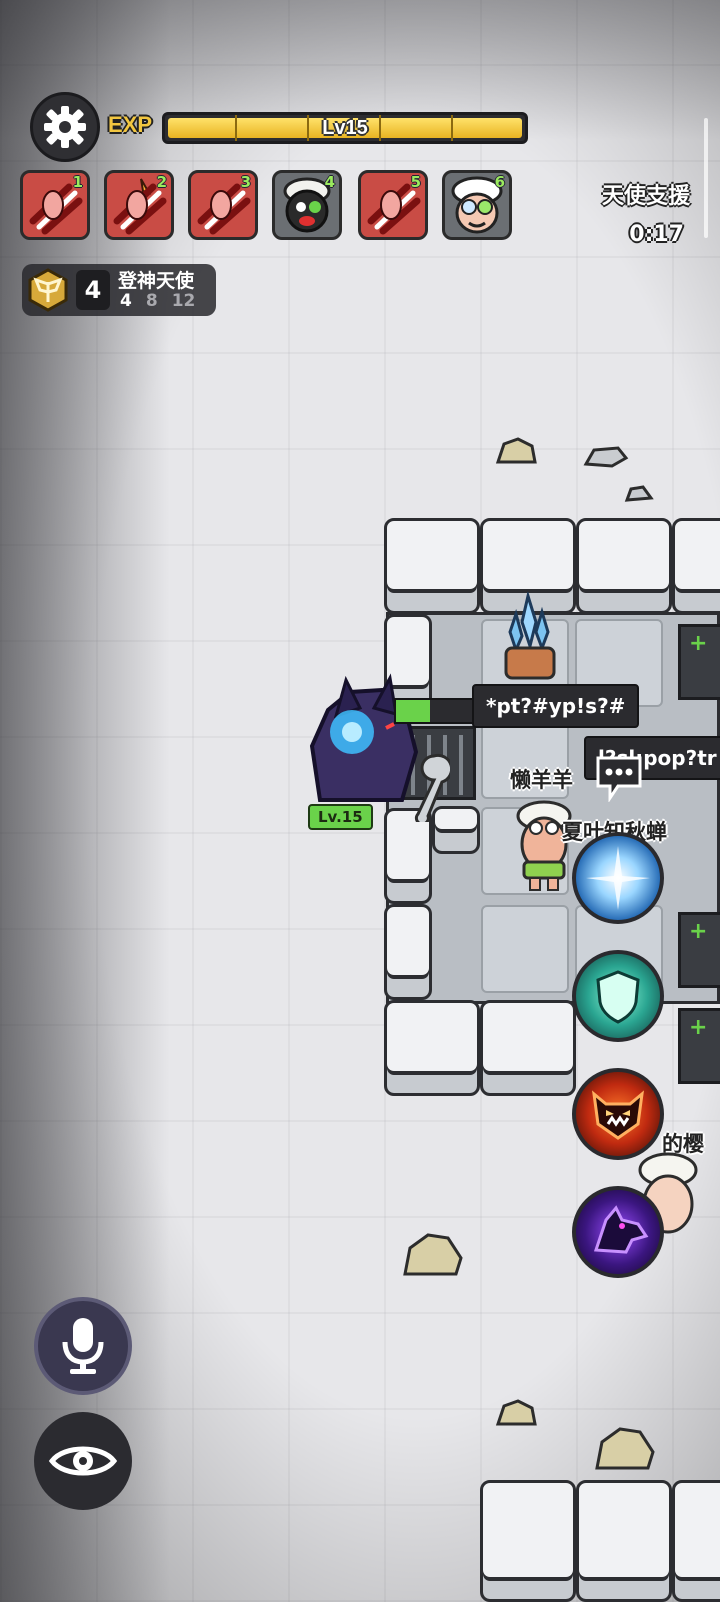 This screenshot has height=1602, width=720. Describe the element at coordinates (151, 301) in the screenshot. I see `synergy-tier: 8` at that location.